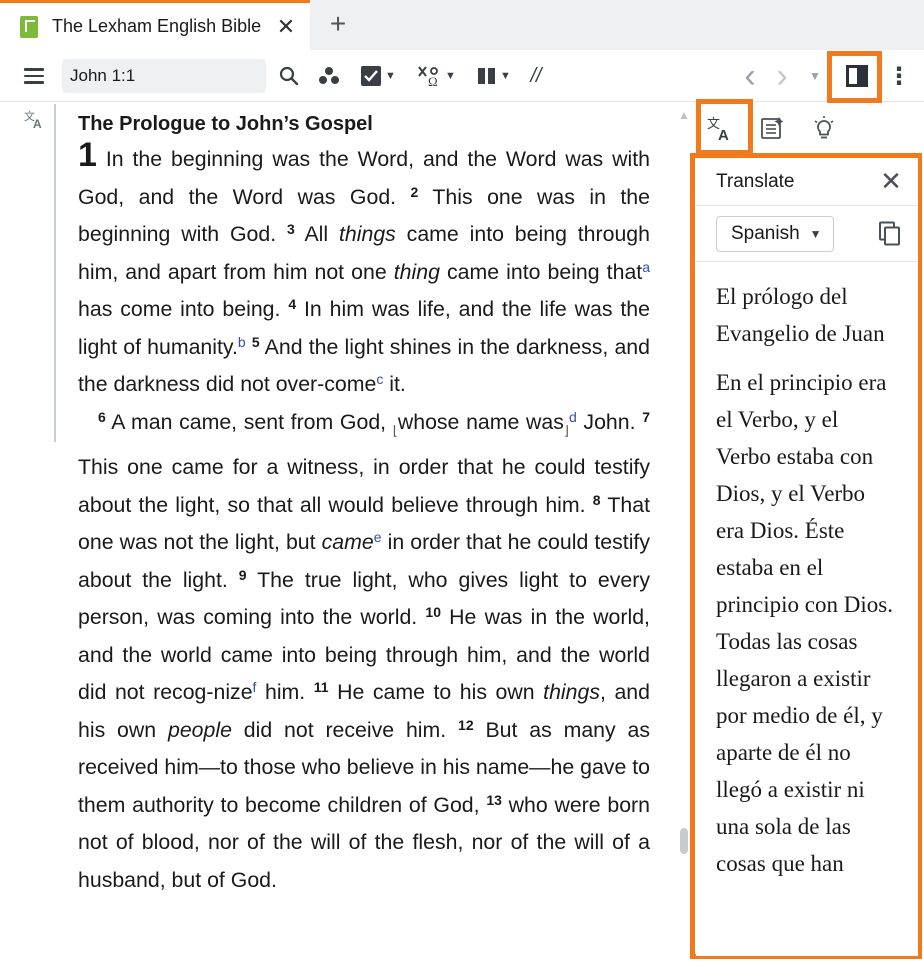 The width and height of the screenshot is (924, 962). I want to click on hamburger-icon, so click(34, 76).